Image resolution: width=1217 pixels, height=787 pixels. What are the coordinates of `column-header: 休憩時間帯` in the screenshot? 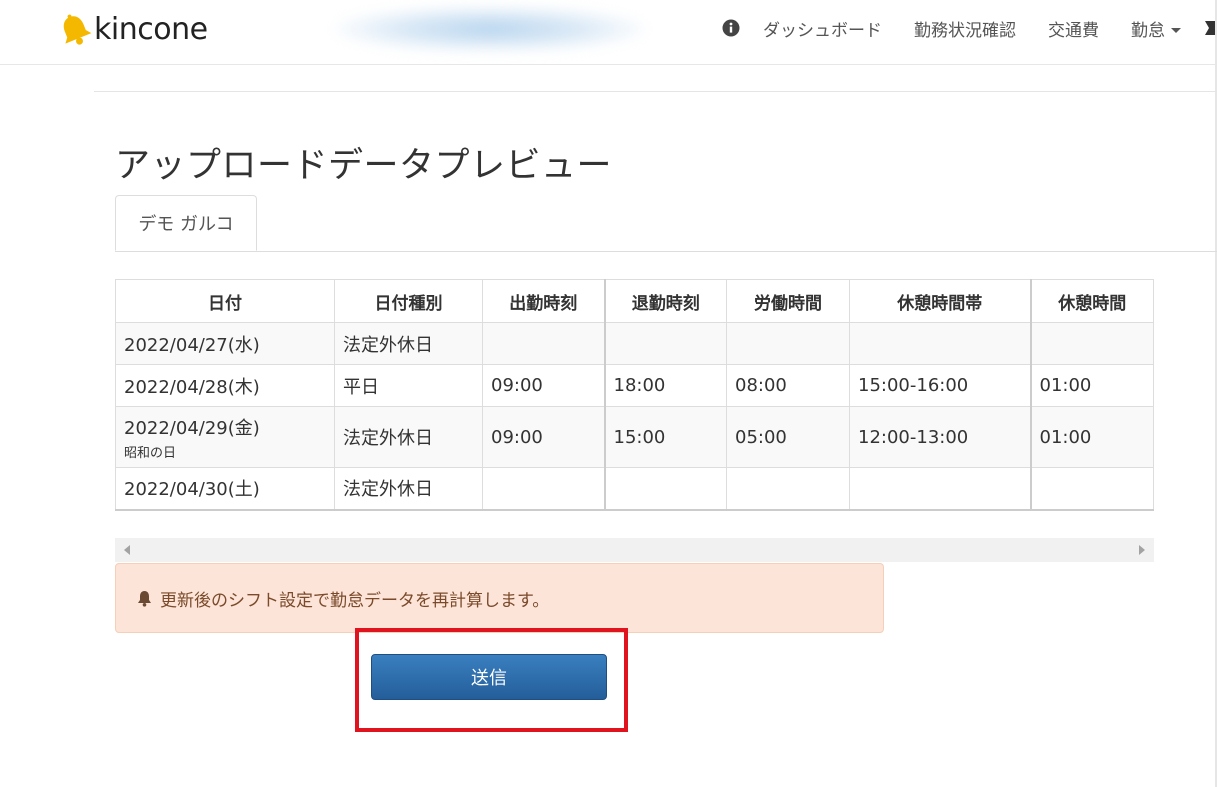 It's located at (940, 301).